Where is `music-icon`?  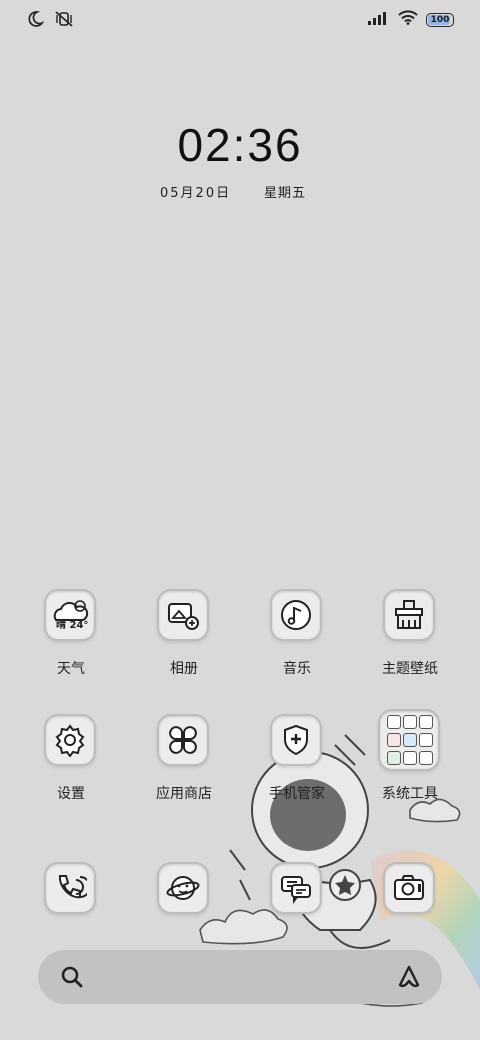 music-icon is located at coordinates (296, 615).